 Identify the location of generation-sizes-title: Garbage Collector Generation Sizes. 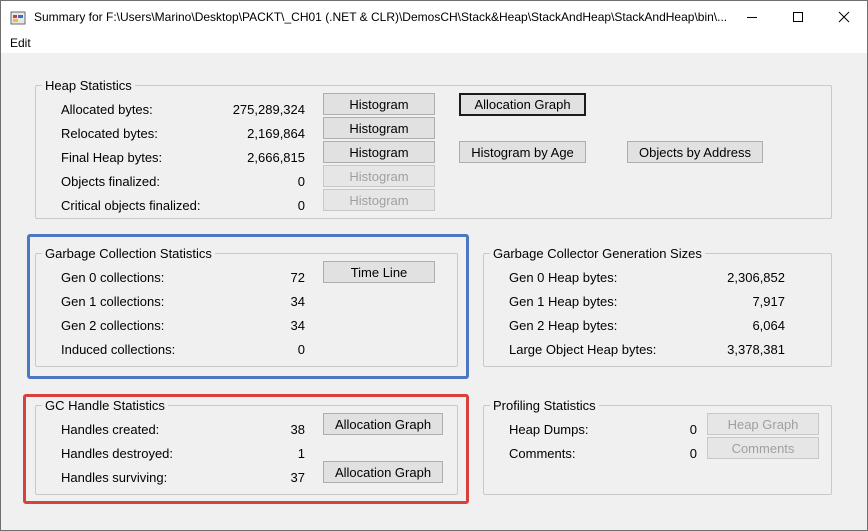
(597, 253).